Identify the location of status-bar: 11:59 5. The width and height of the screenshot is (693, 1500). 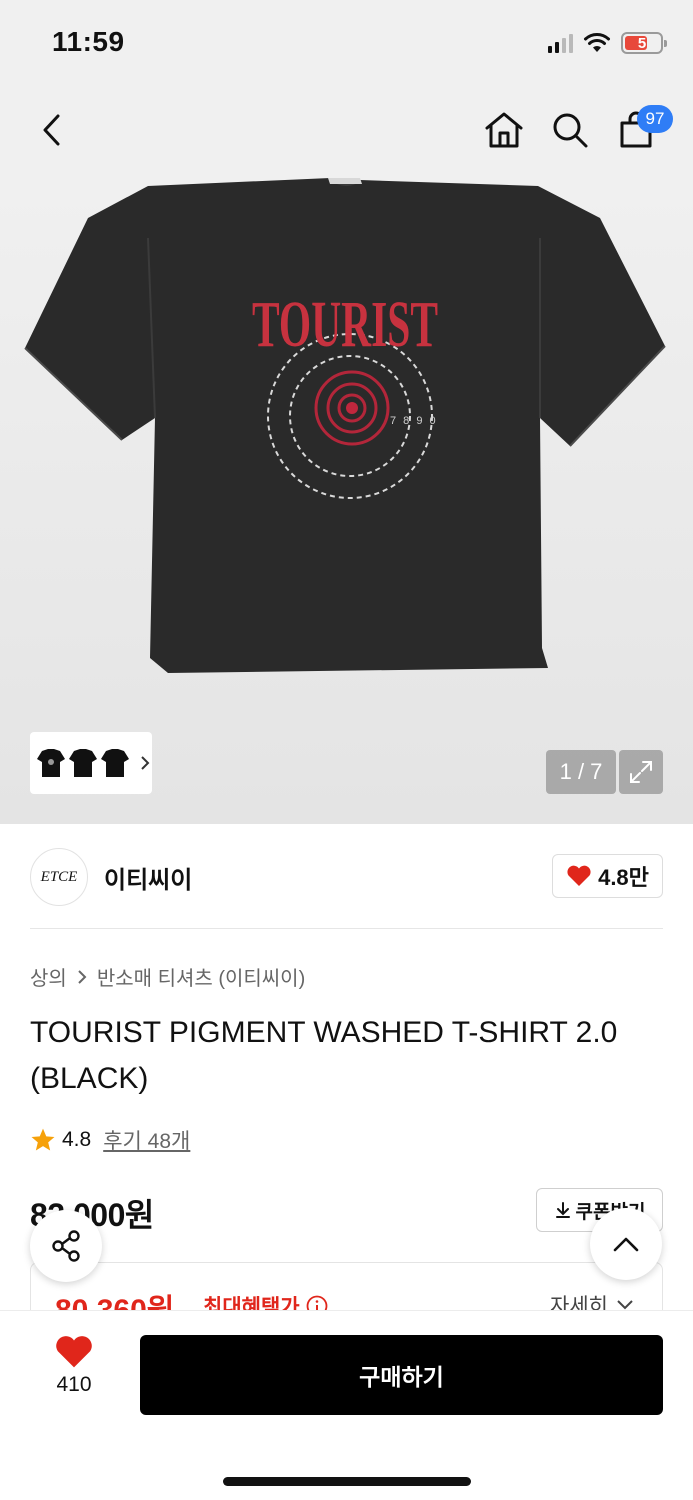
(346, 43).